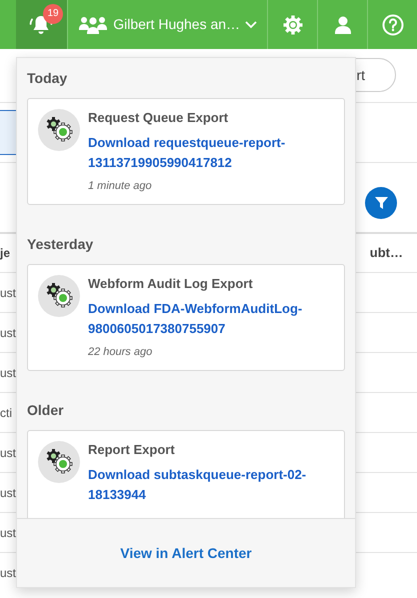  Describe the element at coordinates (60, 244) in the screenshot. I see `group-heading: Yesterday` at that location.